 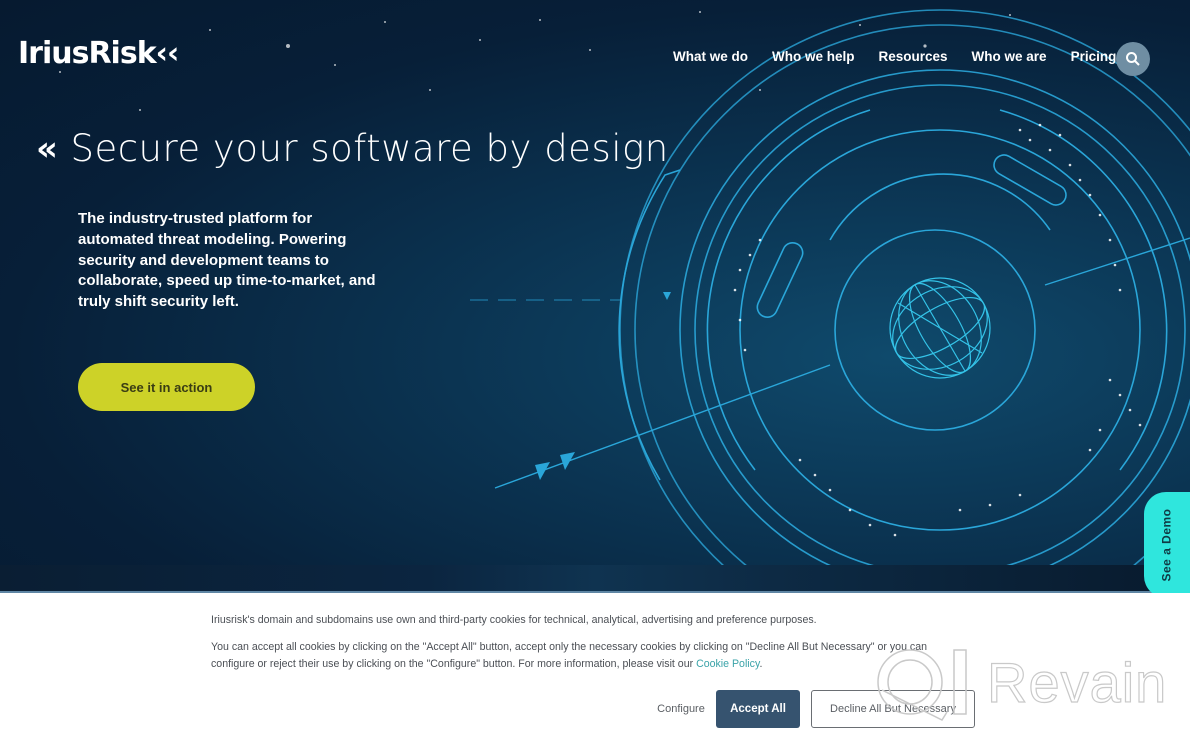 What do you see at coordinates (1094, 56) in the screenshot?
I see `nav-item-pricing: Pricing` at bounding box center [1094, 56].